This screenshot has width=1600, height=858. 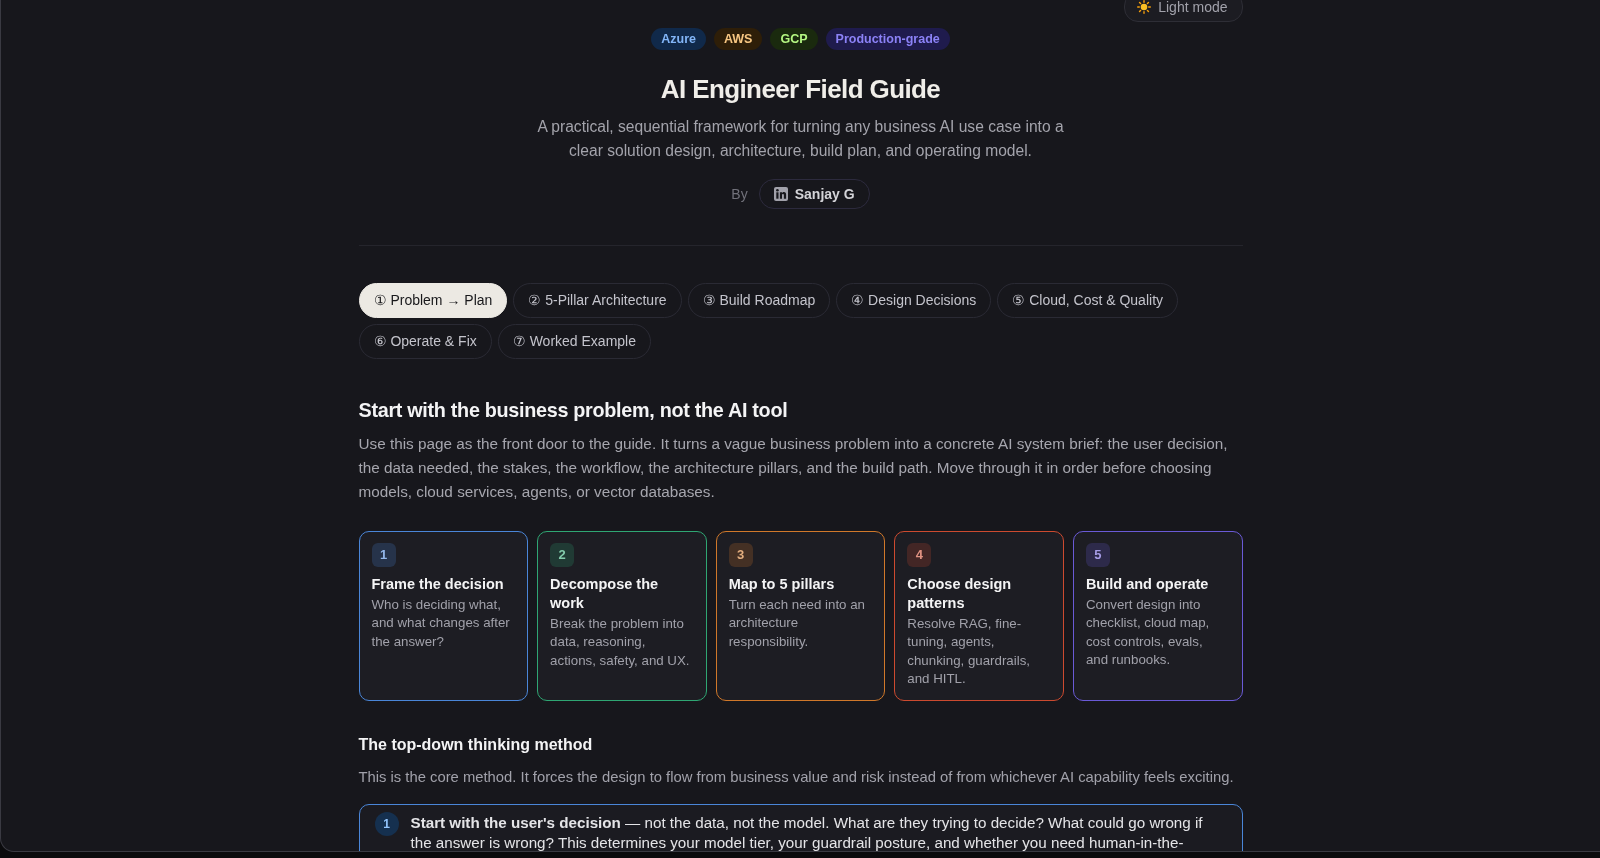 What do you see at coordinates (562, 555) in the screenshot?
I see `step-number: 2` at bounding box center [562, 555].